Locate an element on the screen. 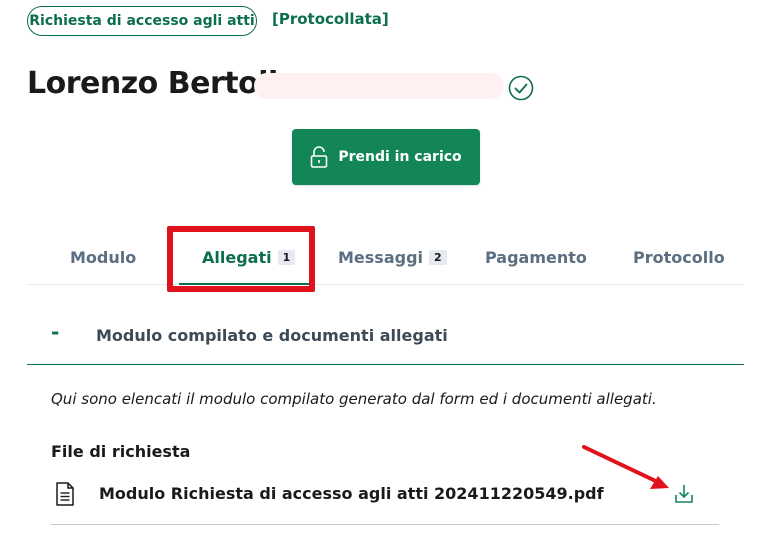 The image size is (780, 560). tab-protocollo: Protocollo is located at coordinates (679, 257).